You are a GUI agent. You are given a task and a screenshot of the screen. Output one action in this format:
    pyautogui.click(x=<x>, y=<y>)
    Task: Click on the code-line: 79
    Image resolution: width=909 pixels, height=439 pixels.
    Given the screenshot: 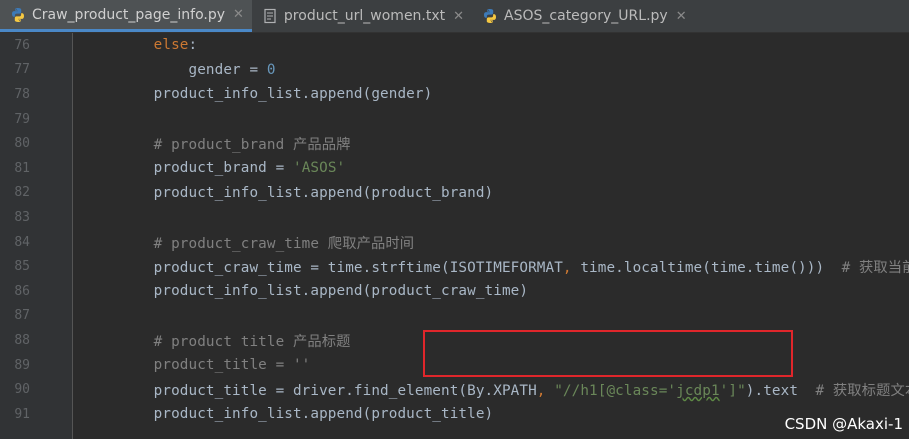 What is the action you would take?
    pyautogui.click(x=454, y=119)
    